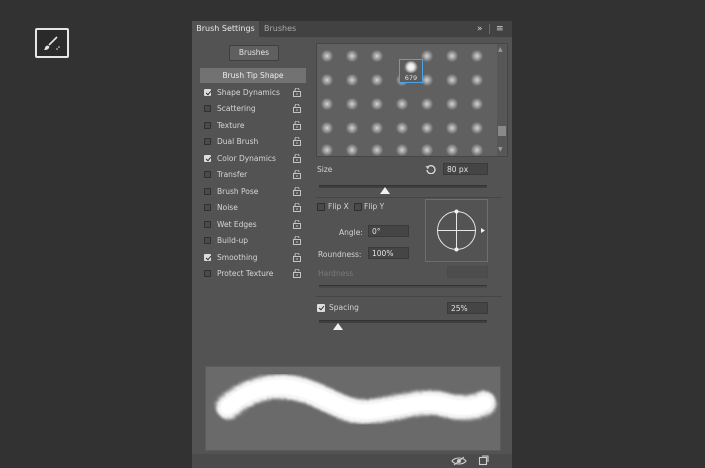 Image resolution: width=705 pixels, height=468 pixels. What do you see at coordinates (403, 321) in the screenshot?
I see `spacing-slider` at bounding box center [403, 321].